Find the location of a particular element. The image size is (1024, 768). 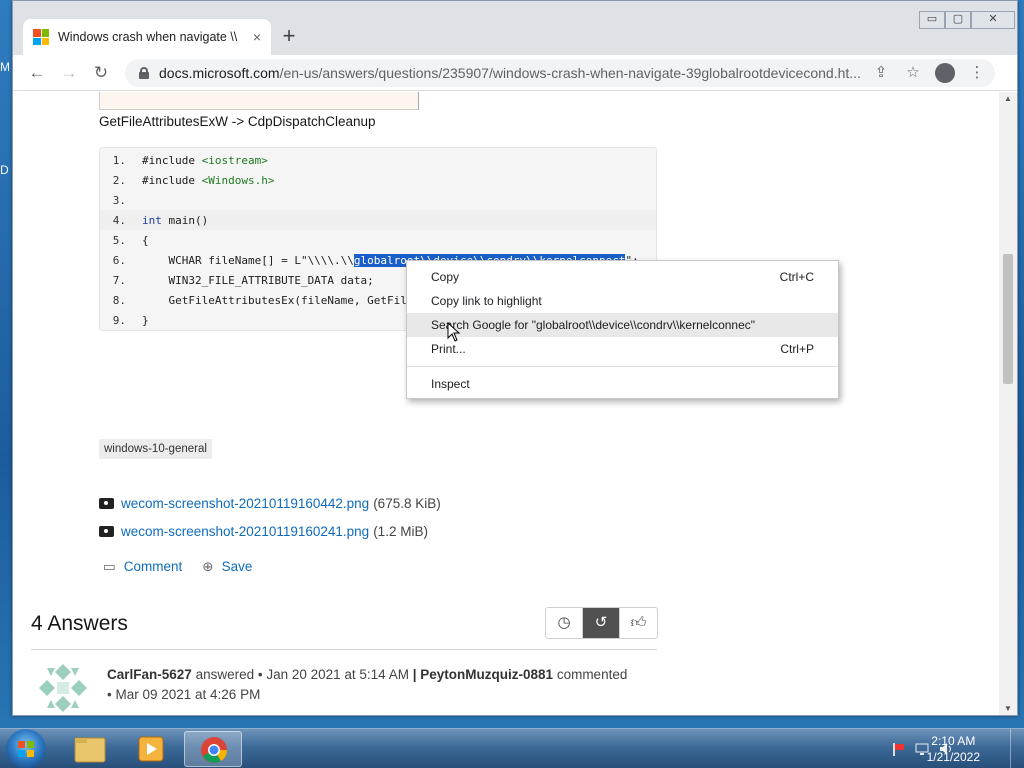

menu-item-inspect: Inspect is located at coordinates (622, 384).